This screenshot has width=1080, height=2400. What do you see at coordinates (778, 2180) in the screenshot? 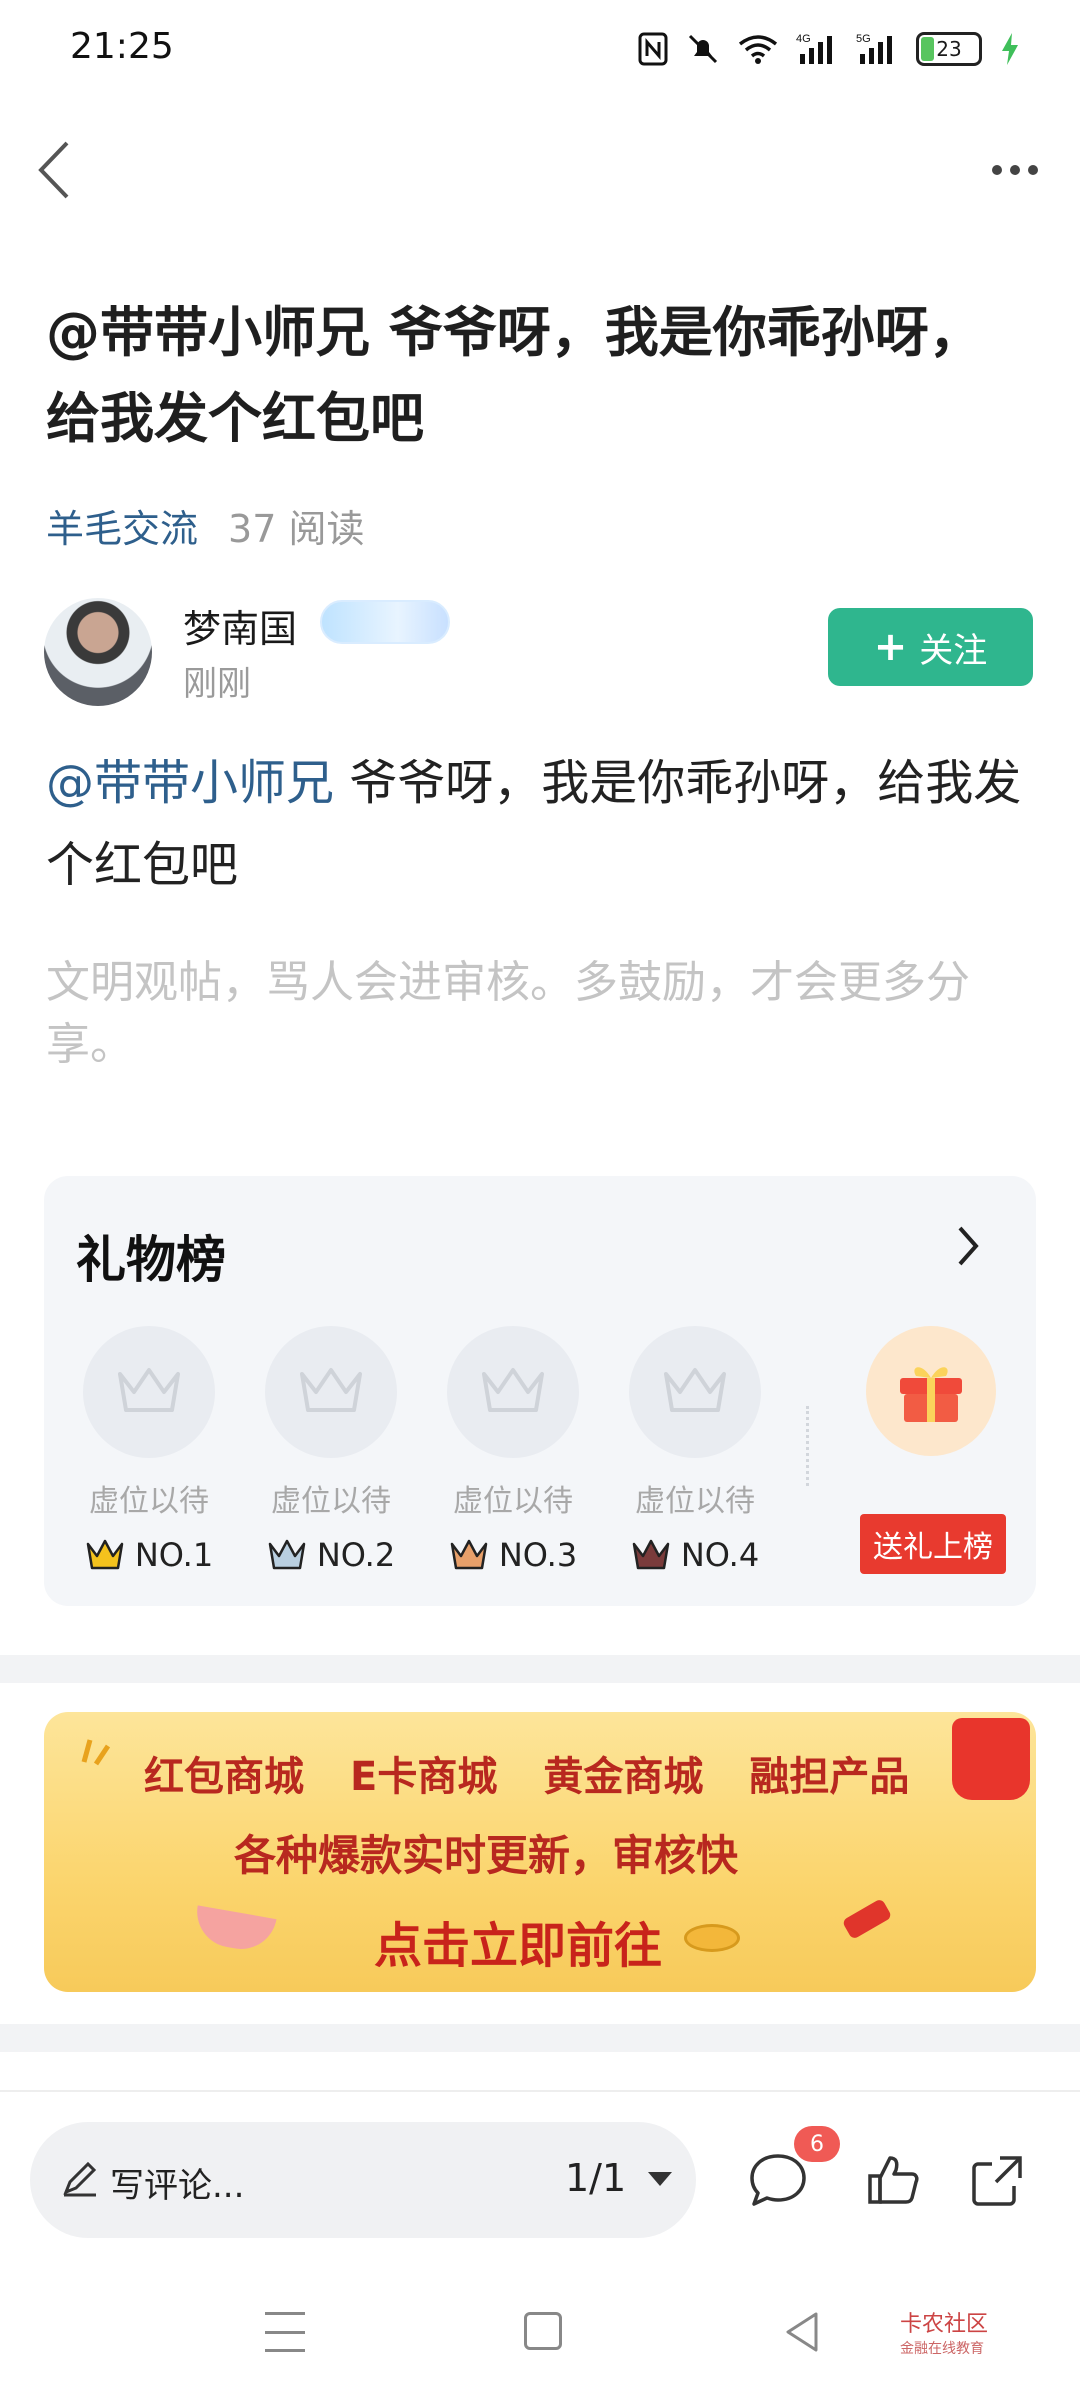
I see `comment-bubble-icon` at bounding box center [778, 2180].